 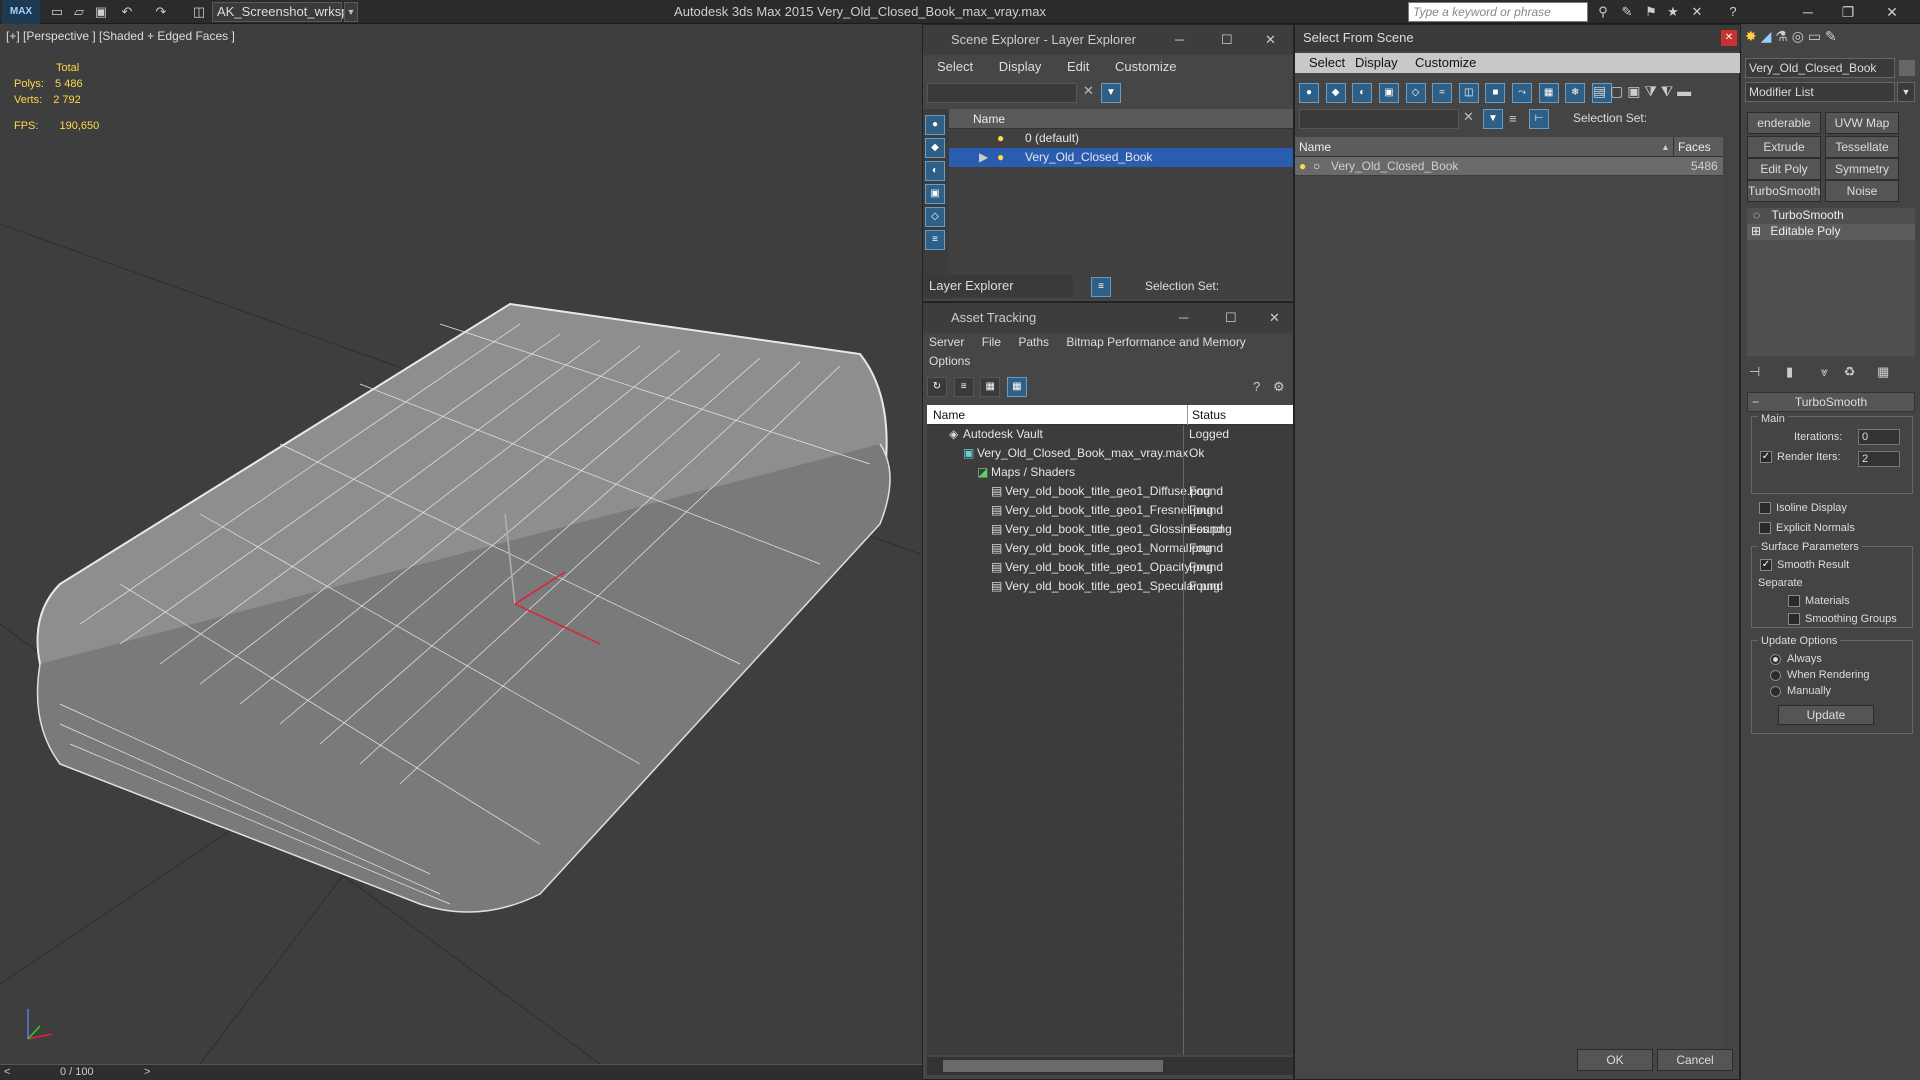 What do you see at coordinates (101, 12) in the screenshot?
I see `save-icon: ▣` at bounding box center [101, 12].